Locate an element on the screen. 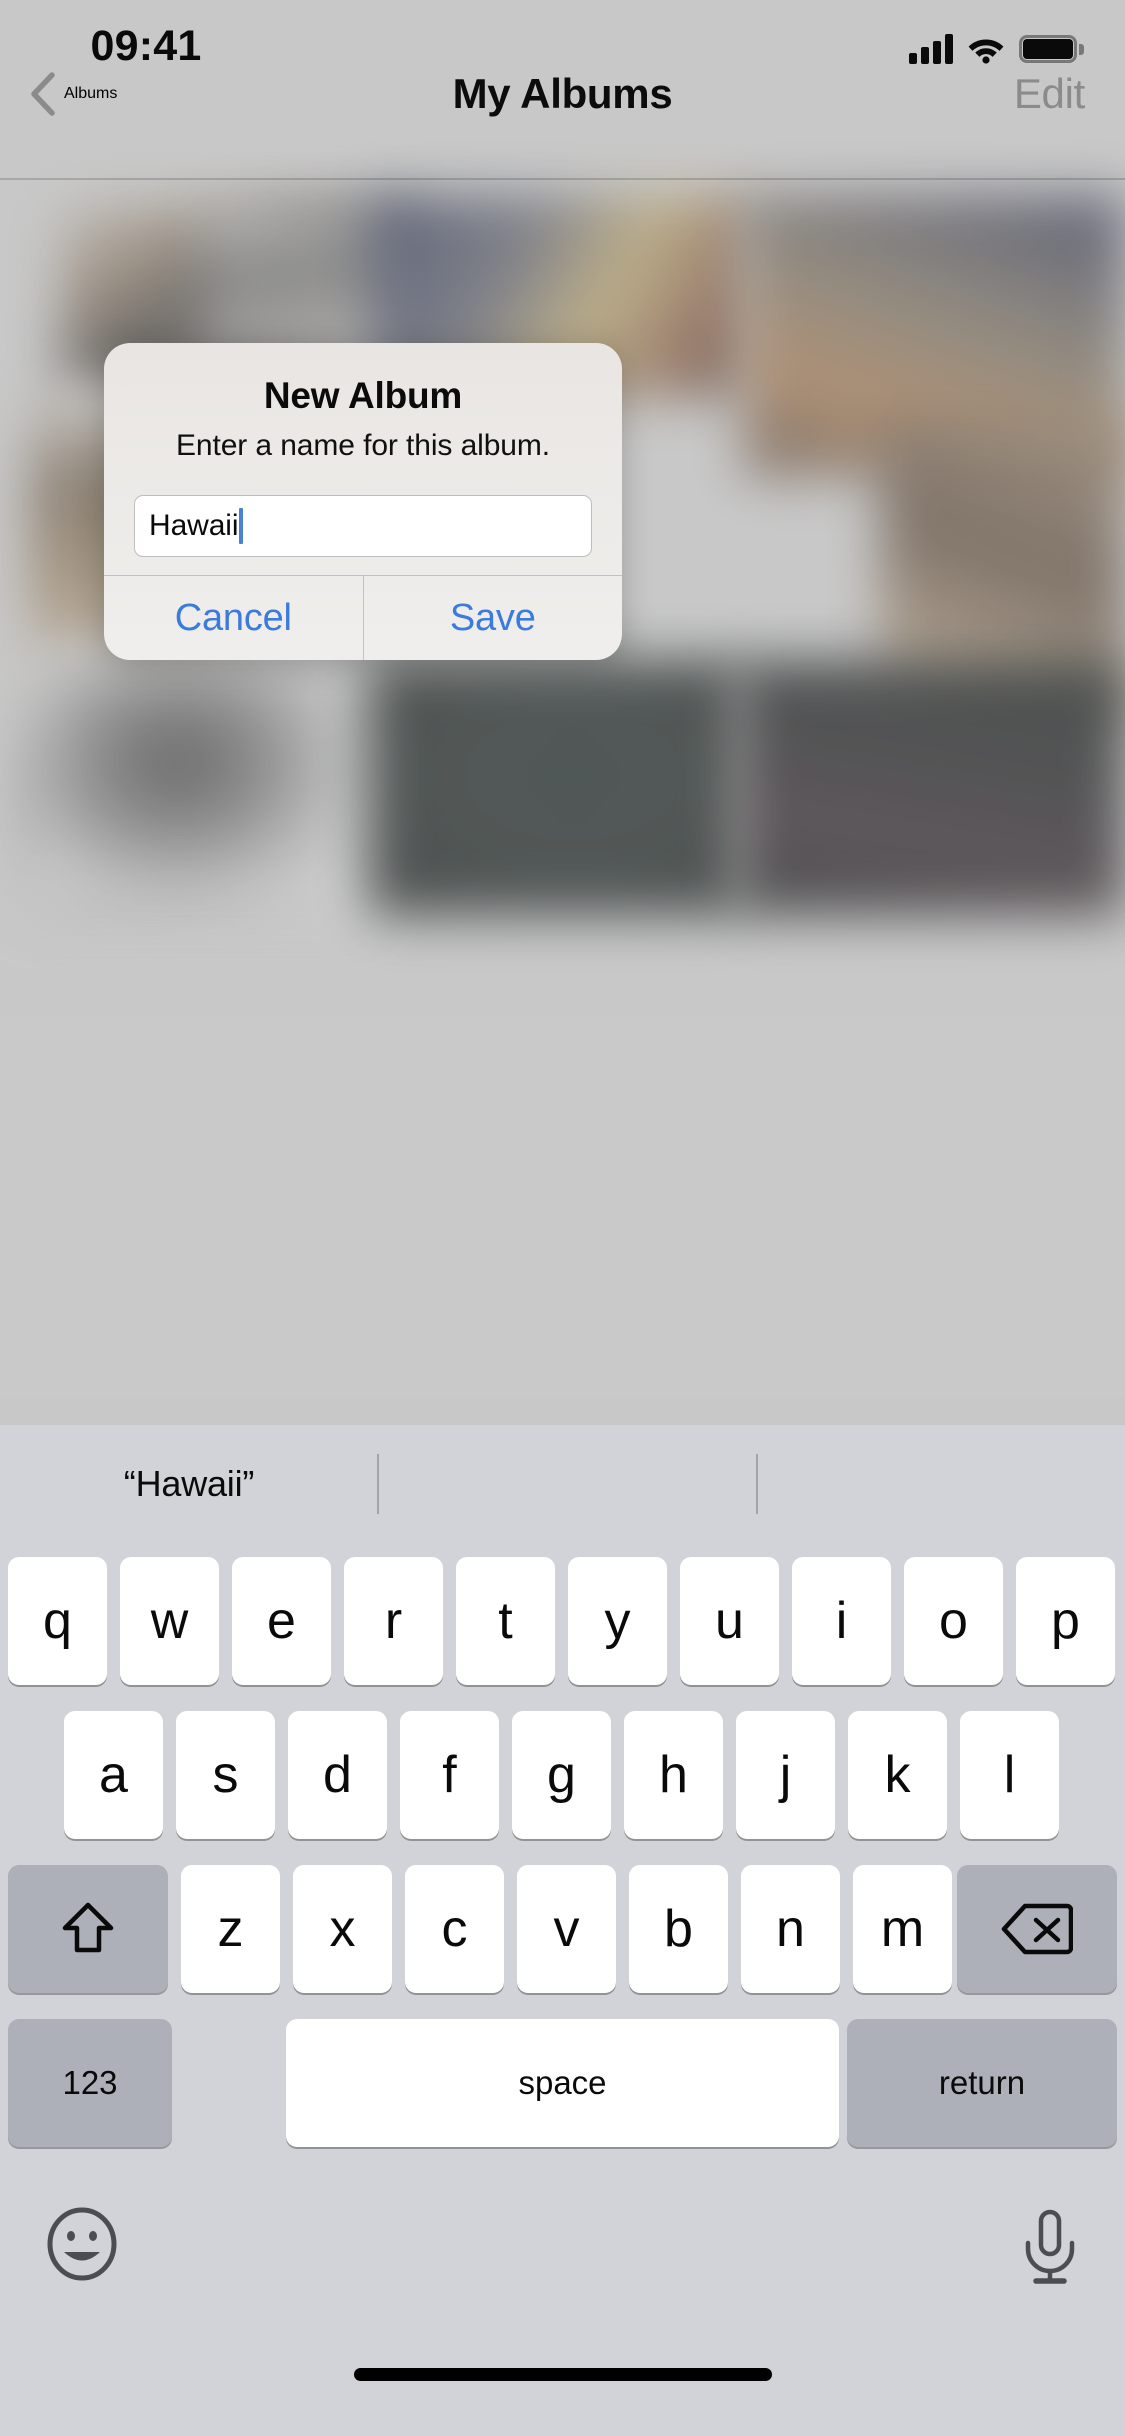 This screenshot has width=1125, height=2436. status-bar-indicators is located at coordinates (996, 49).